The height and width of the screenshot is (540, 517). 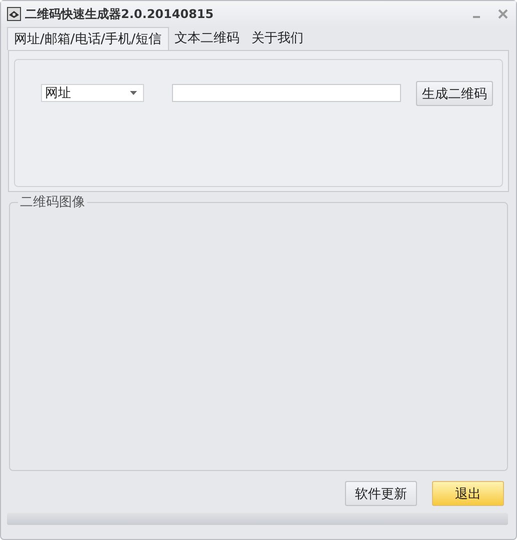 What do you see at coordinates (381, 493) in the screenshot?
I see `update-button: 软件更新` at bounding box center [381, 493].